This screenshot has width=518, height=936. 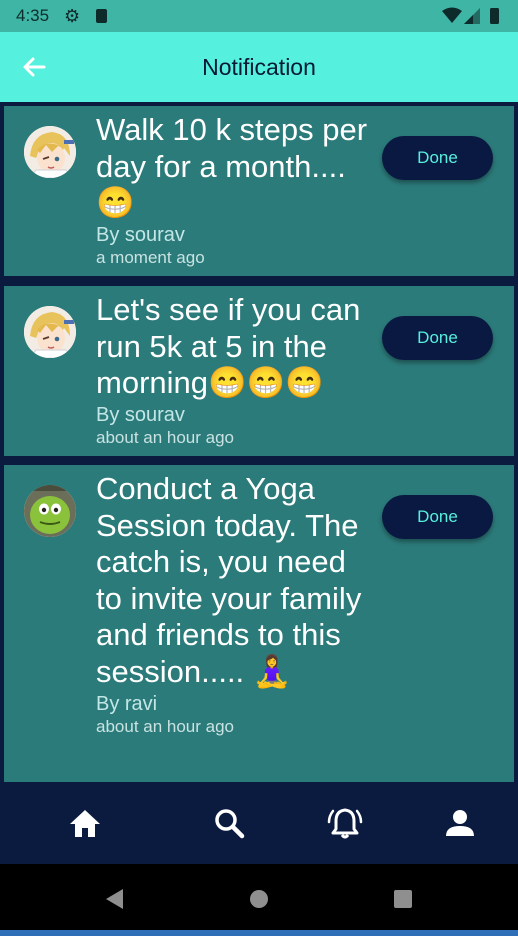 What do you see at coordinates (259, 933) in the screenshot?
I see `home-indicator` at bounding box center [259, 933].